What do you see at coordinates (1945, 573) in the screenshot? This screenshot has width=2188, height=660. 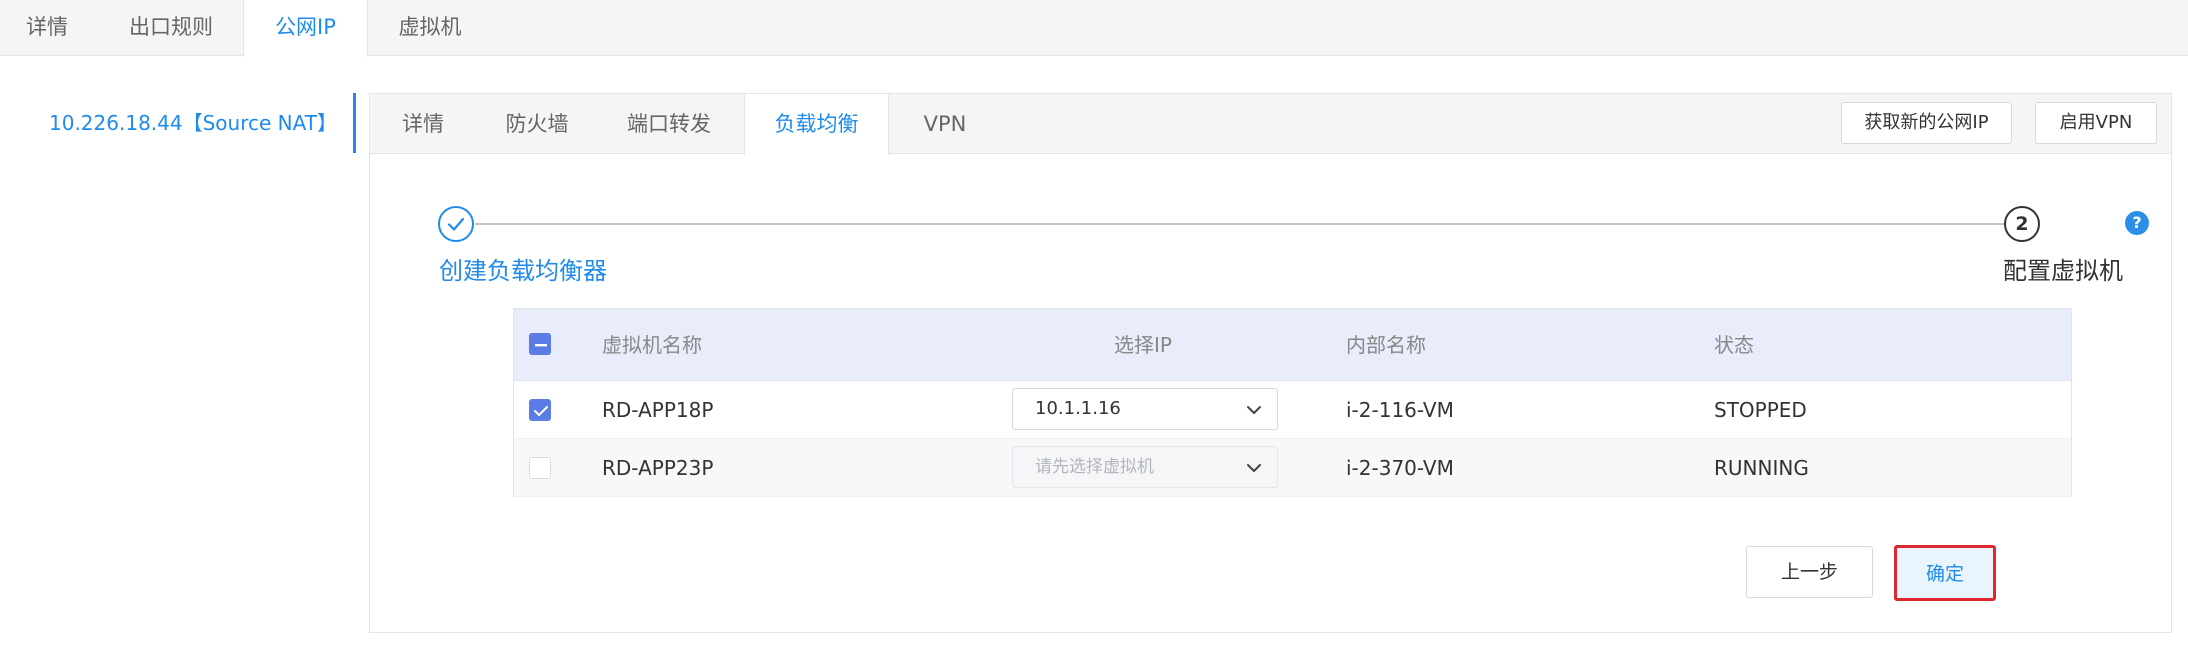 I see `confirm-button: 确定` at bounding box center [1945, 573].